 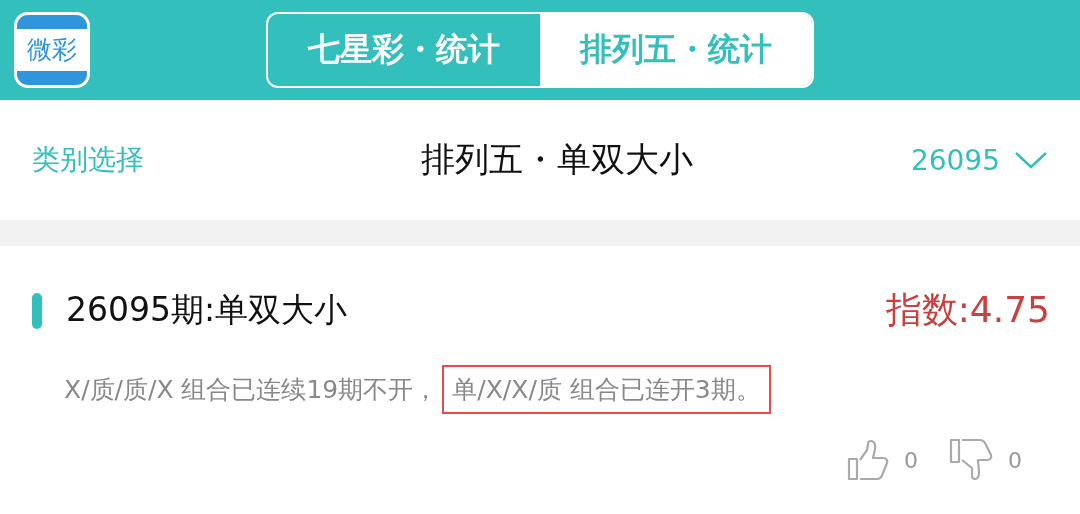 I want to click on accent-bar, so click(x=37, y=310).